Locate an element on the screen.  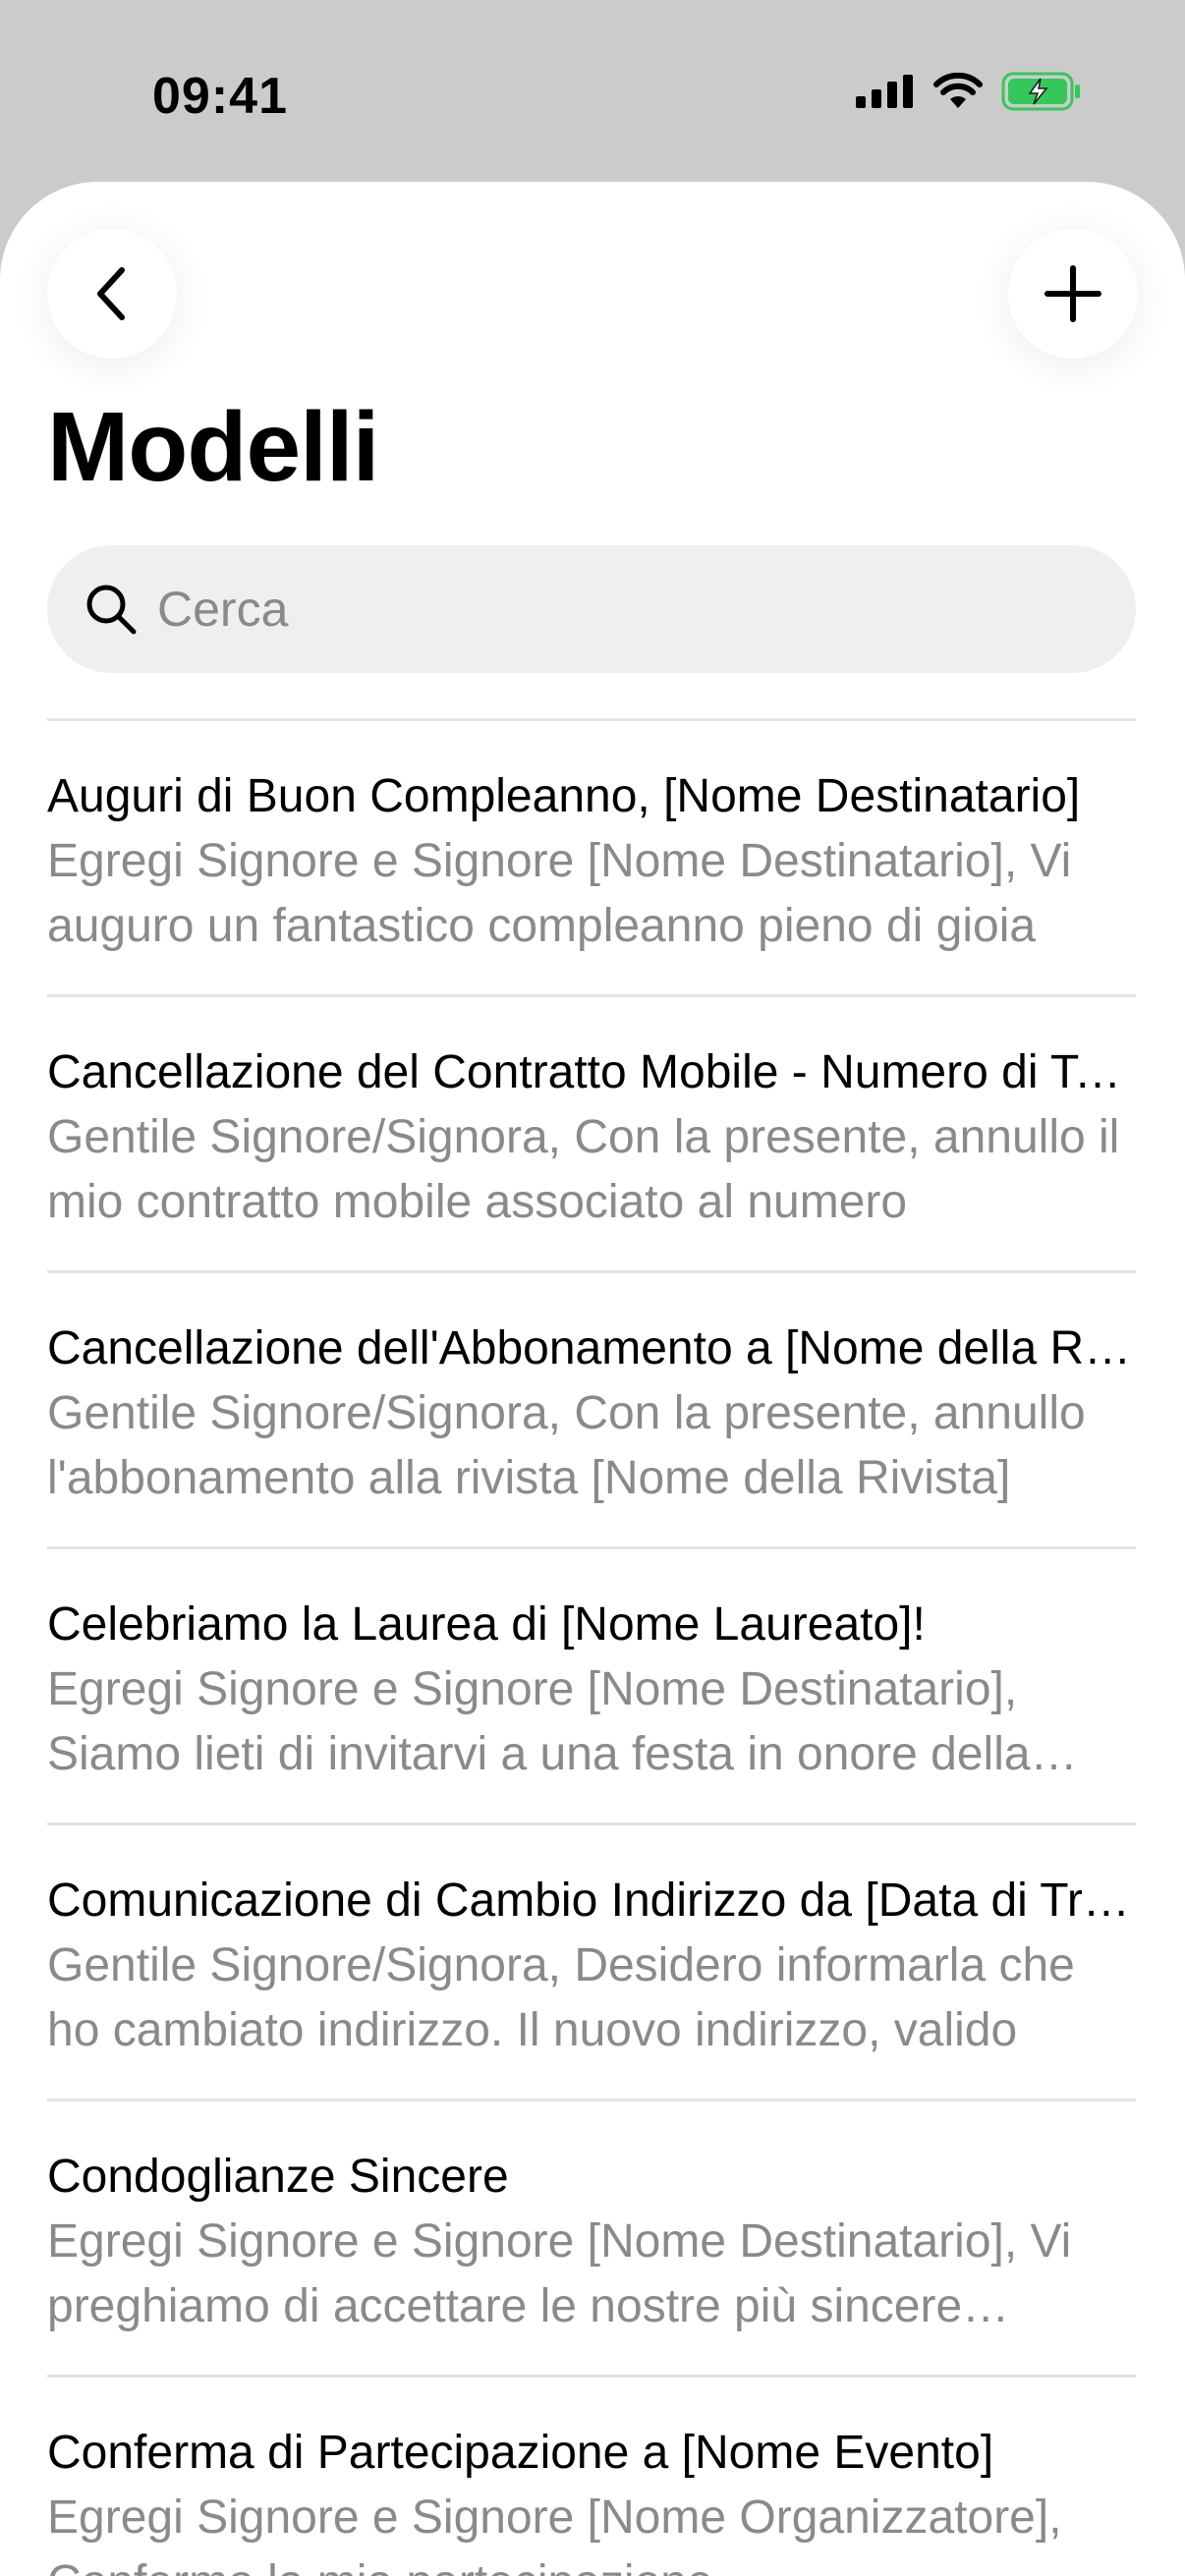
add-template-button is located at coordinates (1073, 294).